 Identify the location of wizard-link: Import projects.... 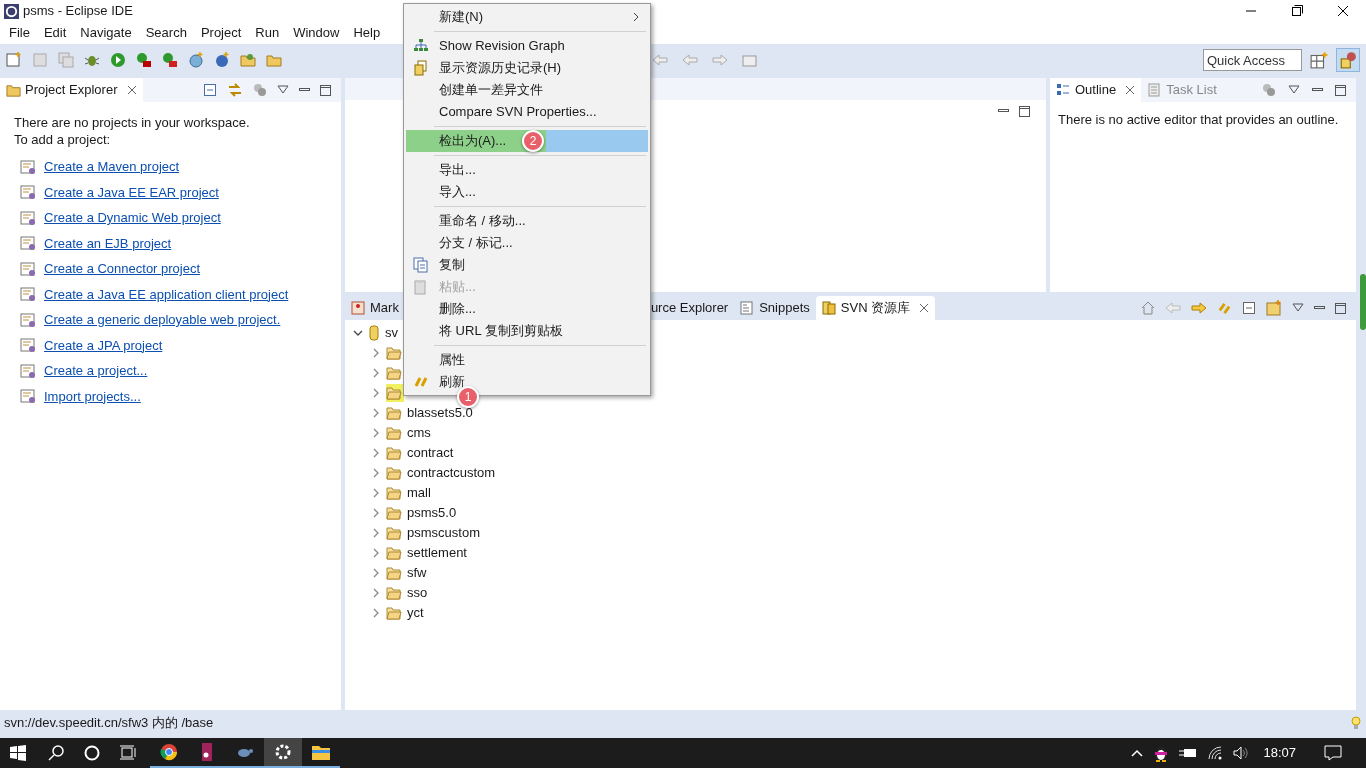
(92, 396).